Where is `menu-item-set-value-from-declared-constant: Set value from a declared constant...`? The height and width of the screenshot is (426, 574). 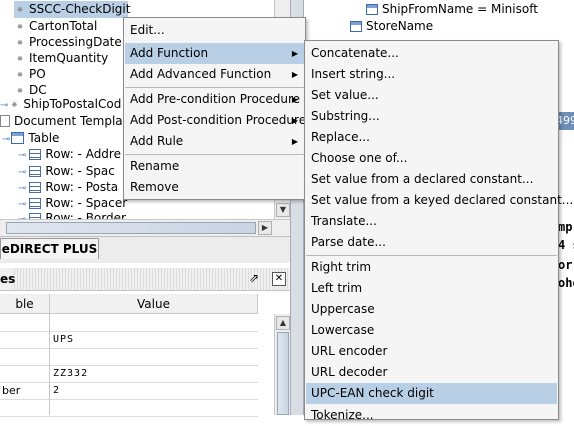 menu-item-set-value-from-declared-constant: Set value from a declared constant... is located at coordinates (431, 179).